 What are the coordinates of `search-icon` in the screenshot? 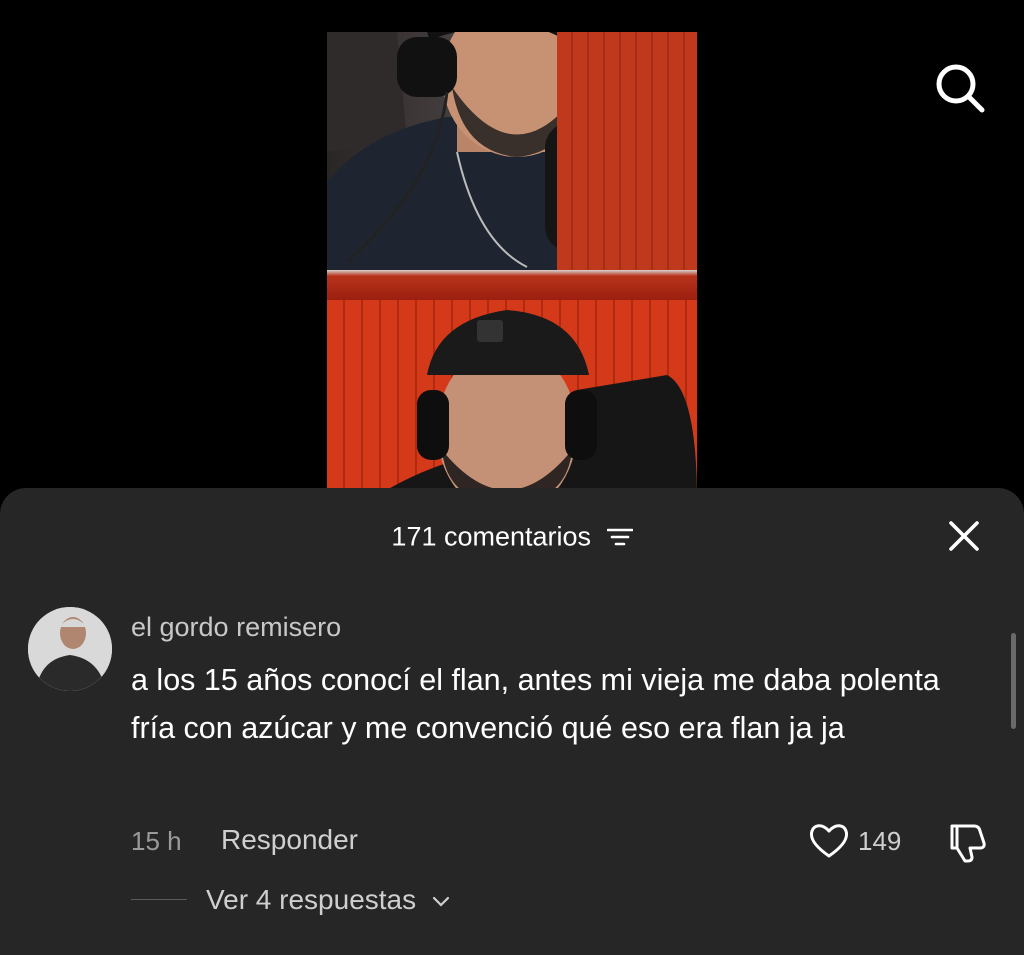 It's located at (960, 88).